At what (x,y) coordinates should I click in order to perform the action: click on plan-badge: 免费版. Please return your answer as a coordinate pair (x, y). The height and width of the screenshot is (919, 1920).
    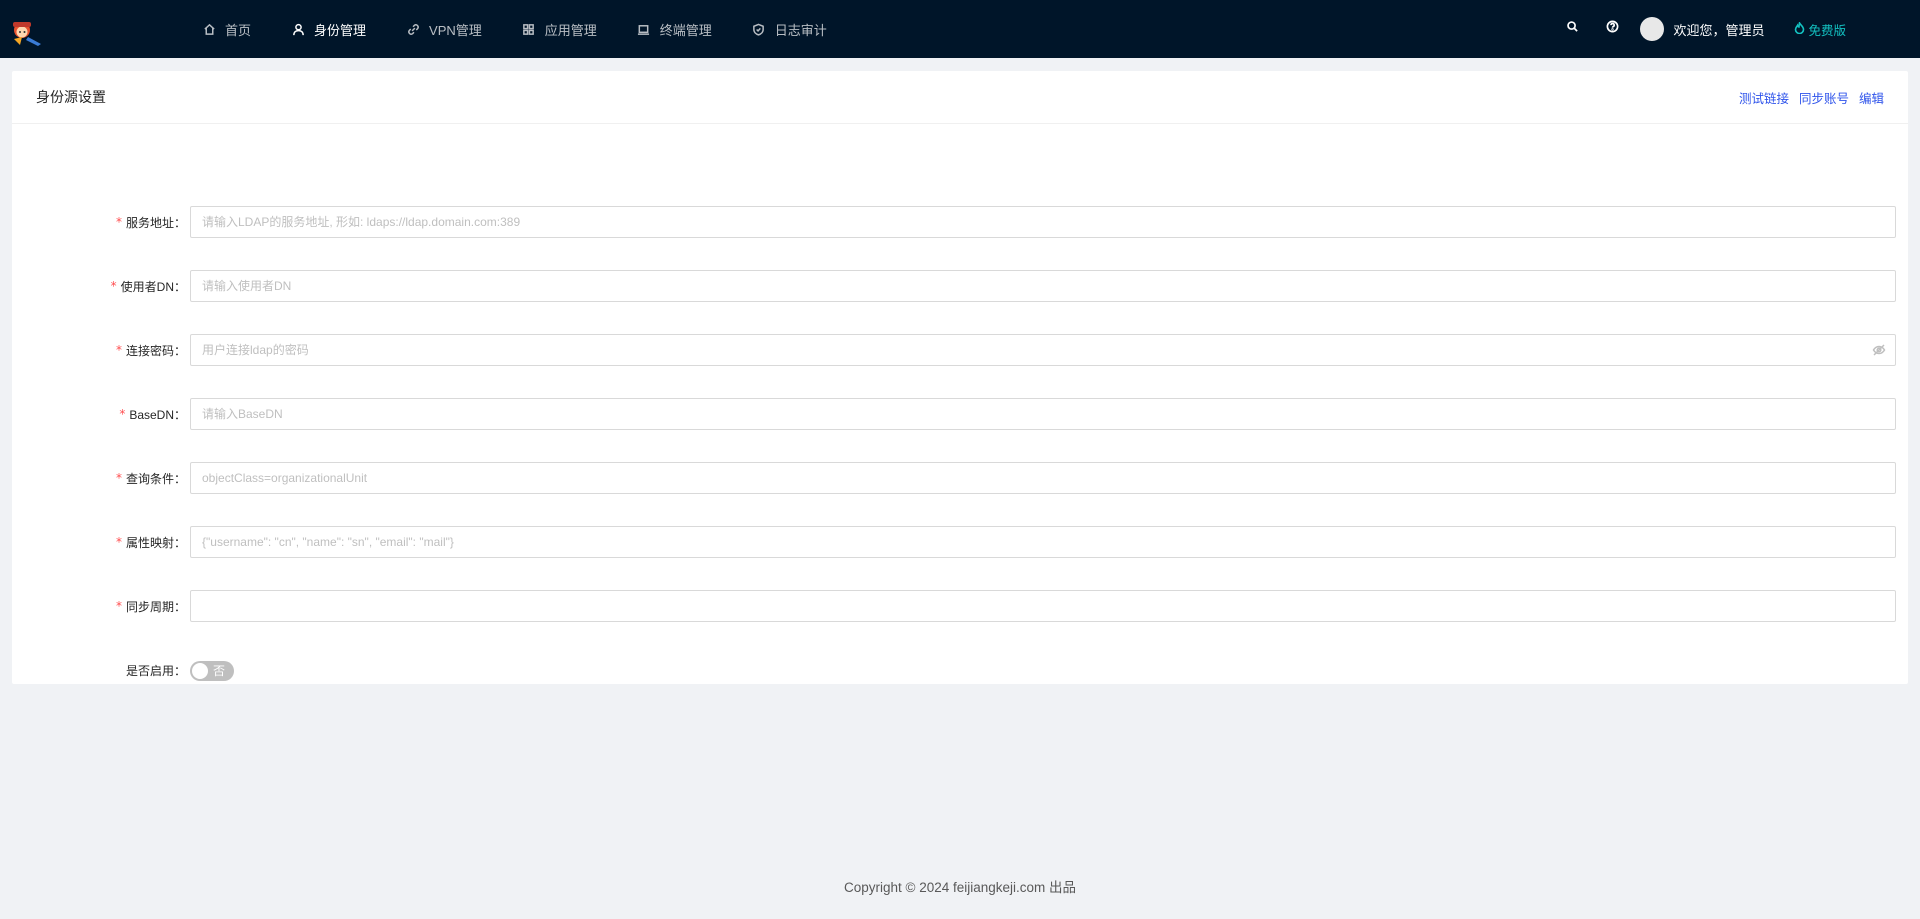
    Looking at the image, I should click on (1820, 29).